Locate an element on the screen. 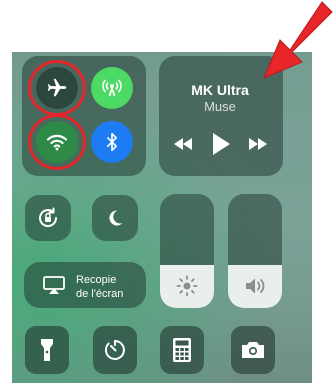  now-playing-artist: Muse is located at coordinates (220, 106).